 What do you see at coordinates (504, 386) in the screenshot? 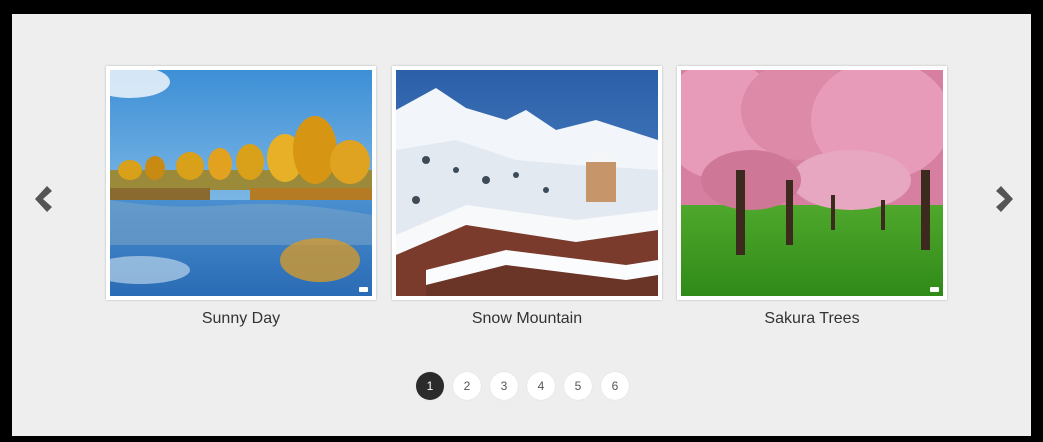
I see `page-dot-3: 3` at bounding box center [504, 386].